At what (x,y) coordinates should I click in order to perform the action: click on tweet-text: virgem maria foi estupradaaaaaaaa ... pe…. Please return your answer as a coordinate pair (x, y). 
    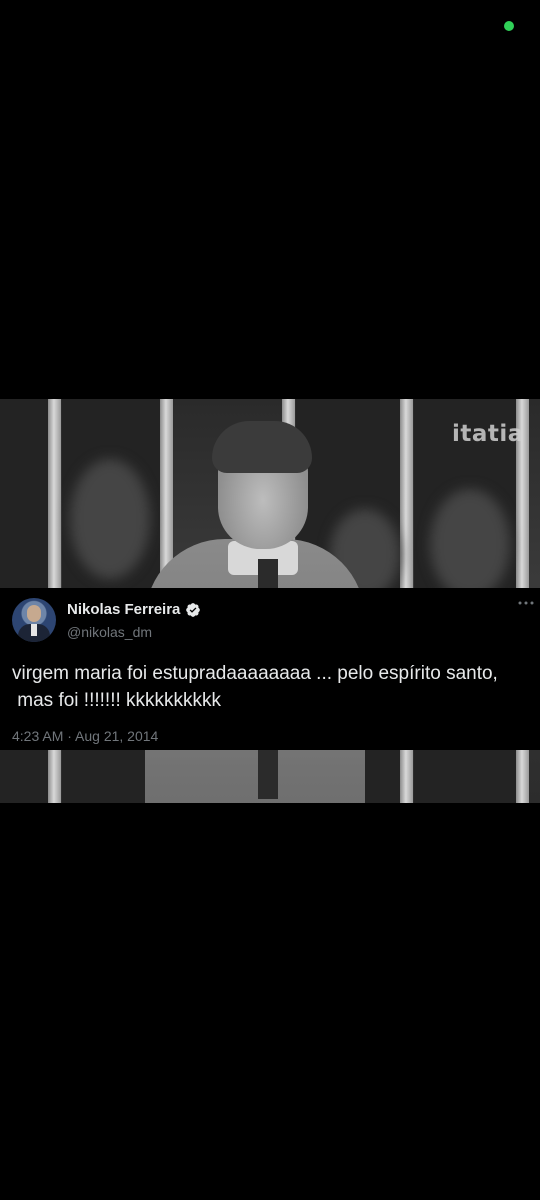
    Looking at the image, I should click on (255, 687).